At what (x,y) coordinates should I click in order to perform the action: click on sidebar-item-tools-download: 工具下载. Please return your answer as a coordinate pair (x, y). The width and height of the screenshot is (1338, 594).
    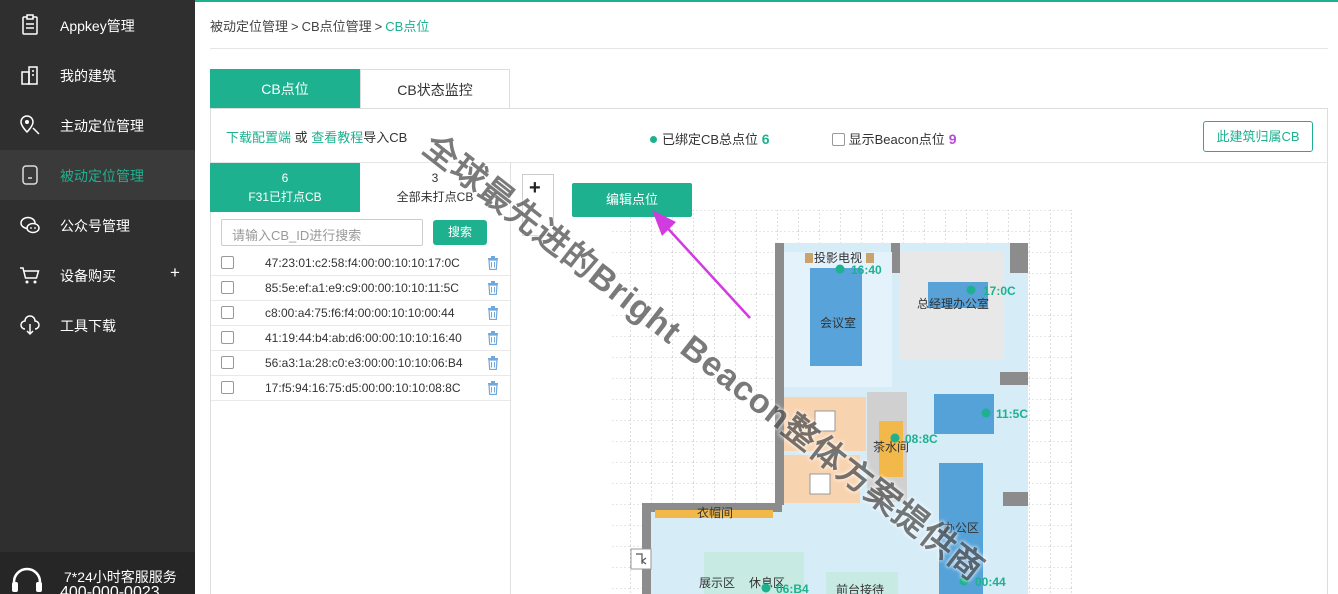
    Looking at the image, I should click on (97, 325).